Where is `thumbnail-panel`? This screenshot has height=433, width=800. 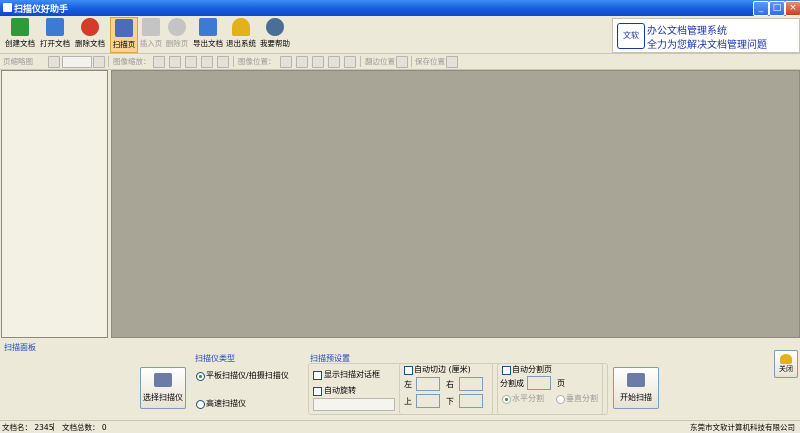 thumbnail-panel is located at coordinates (54, 204).